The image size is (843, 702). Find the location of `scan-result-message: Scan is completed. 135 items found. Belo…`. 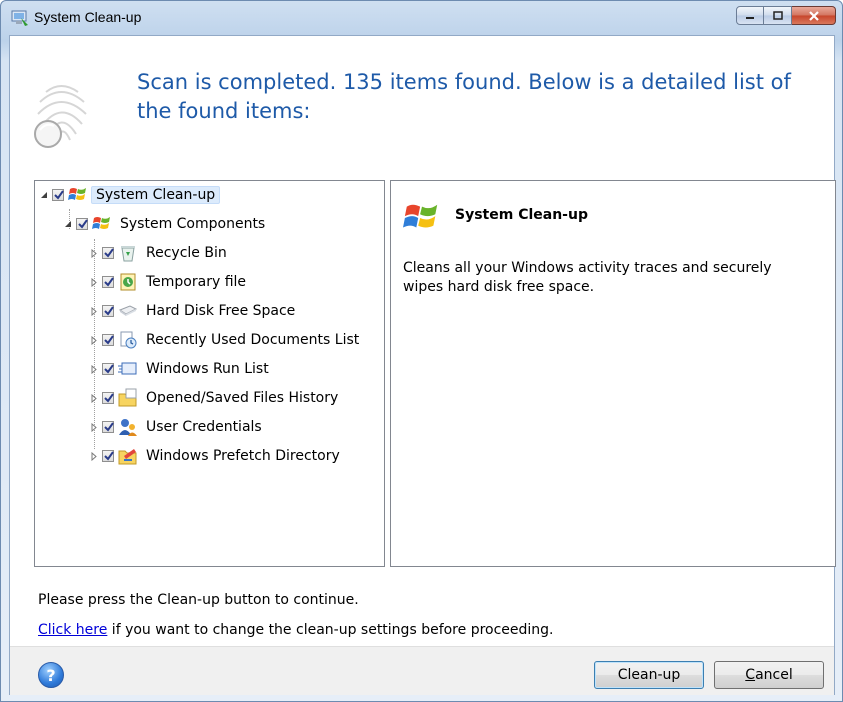

scan-result-message: Scan is completed. 135 items found. Belo… is located at coordinates (464, 96).